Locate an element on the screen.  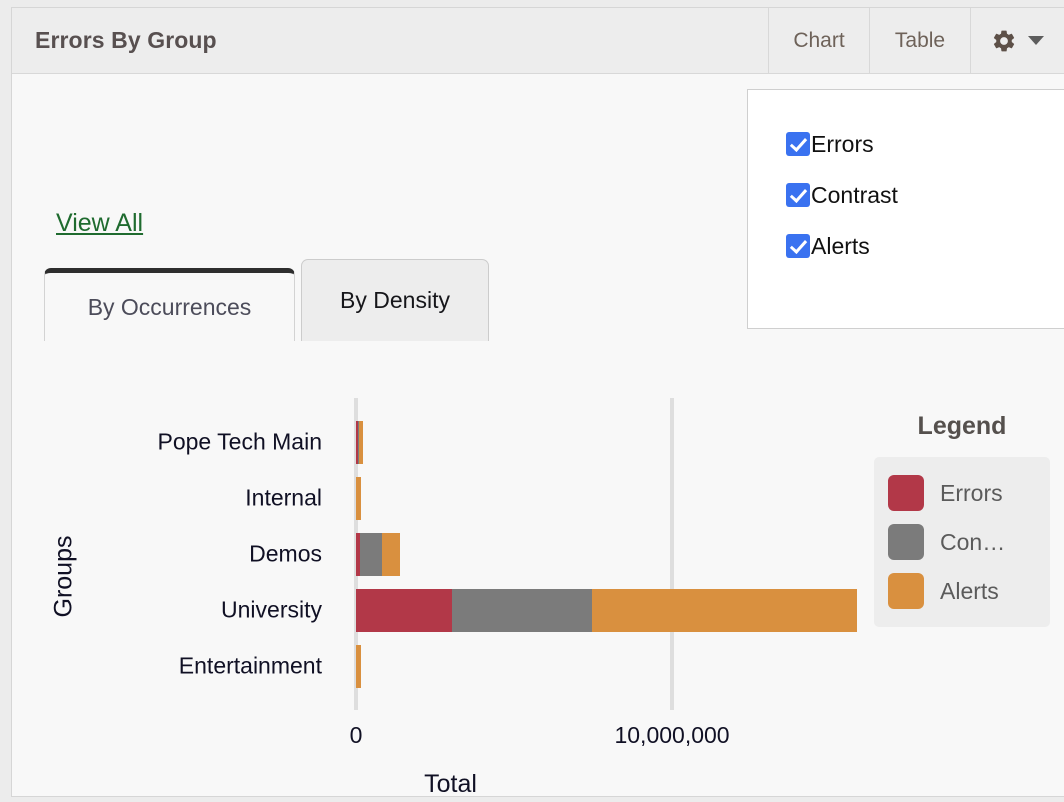
settings-dropdown-panel: Errors Contrast Alerts is located at coordinates (905, 209).